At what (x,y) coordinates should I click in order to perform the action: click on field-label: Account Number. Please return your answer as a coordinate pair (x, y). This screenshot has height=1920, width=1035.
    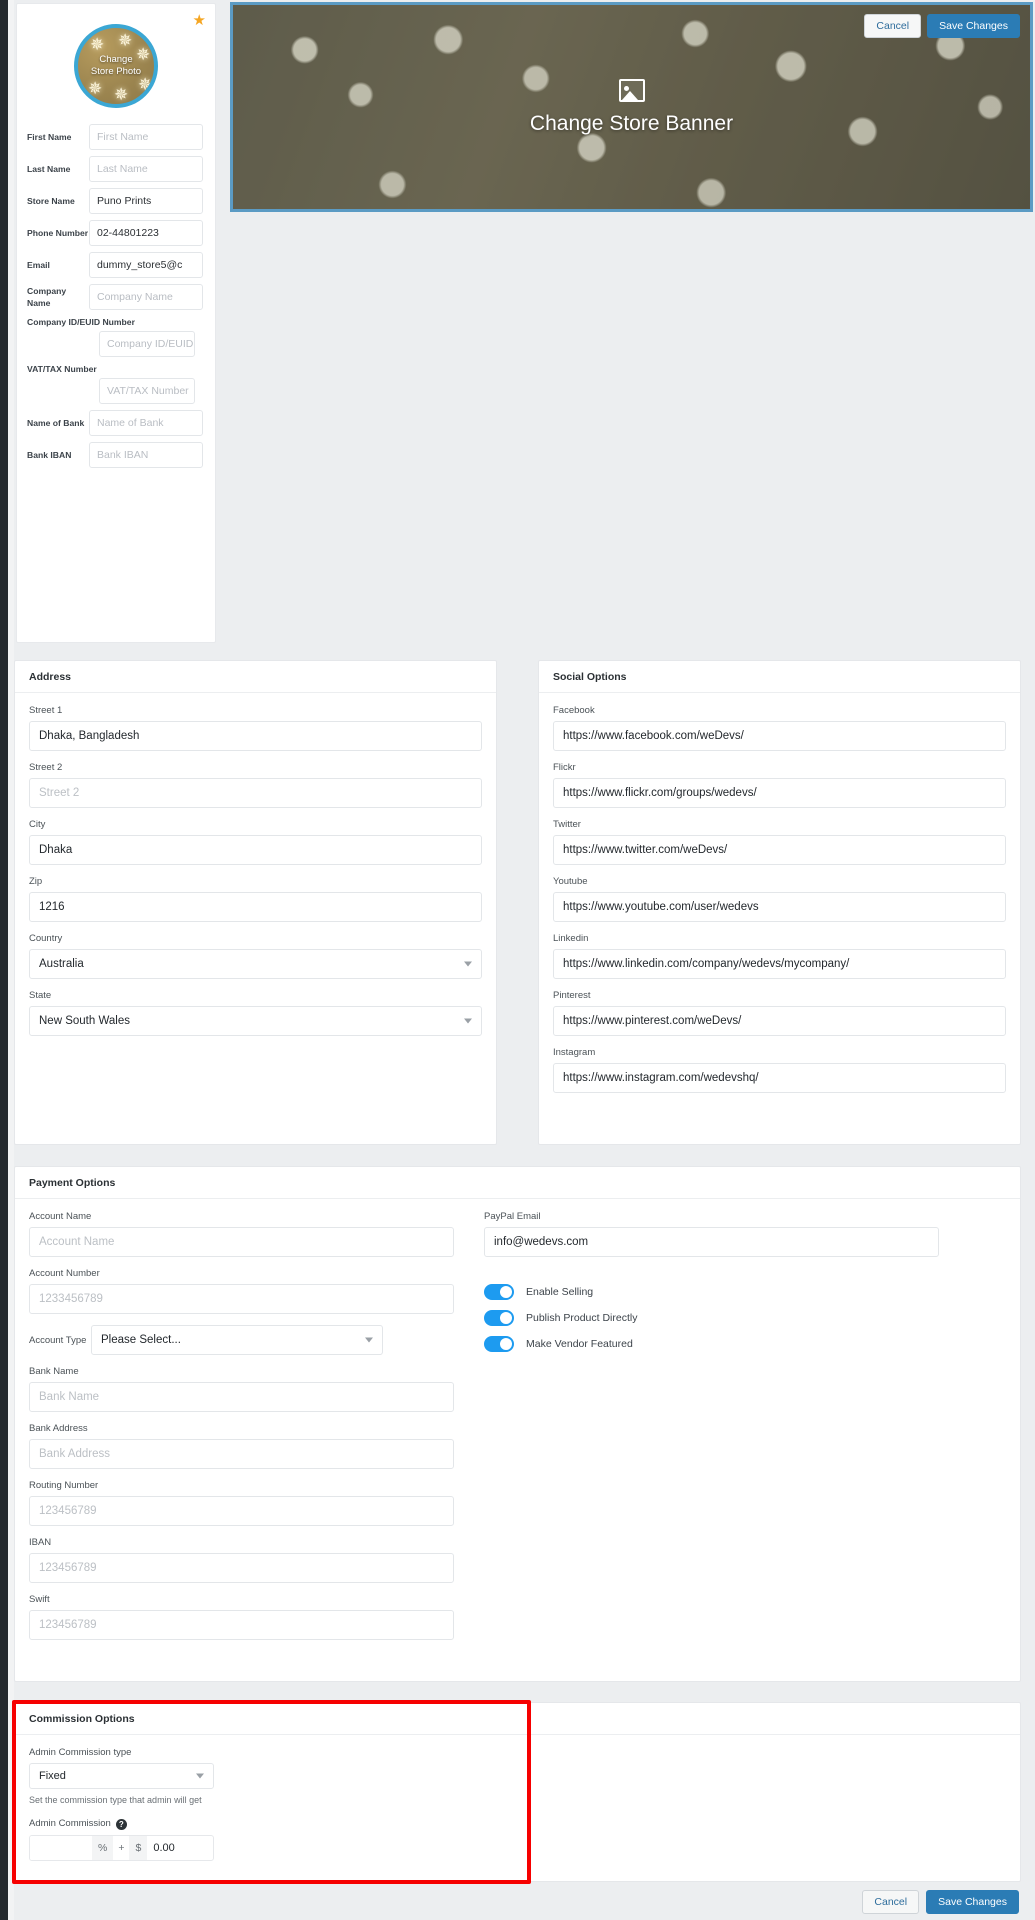
    Looking at the image, I should click on (64, 1273).